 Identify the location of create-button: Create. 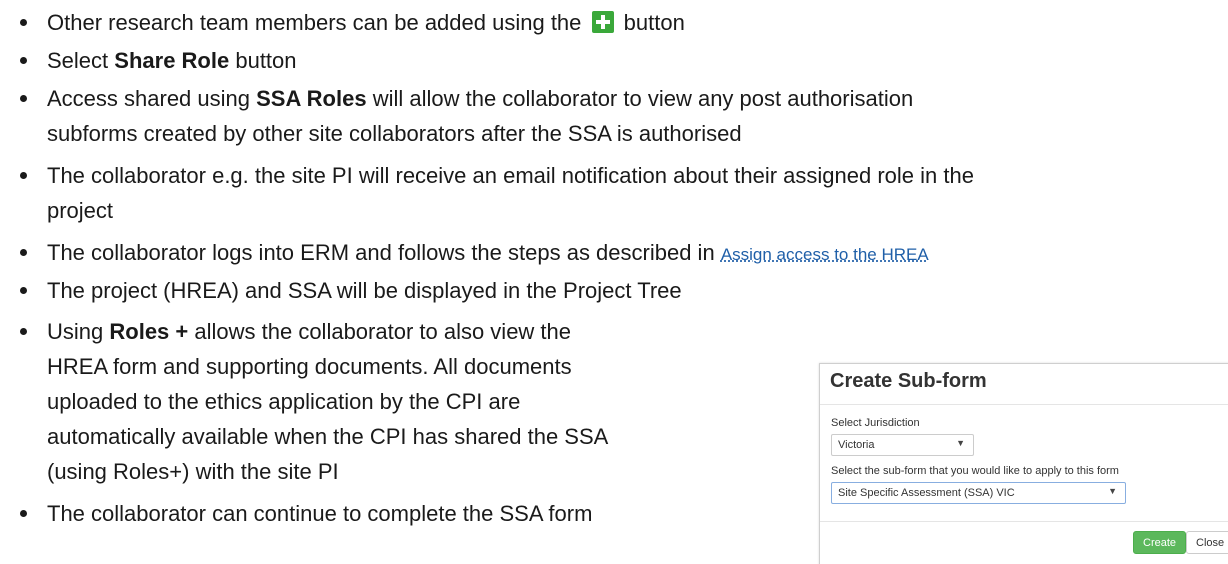
(1160, 542).